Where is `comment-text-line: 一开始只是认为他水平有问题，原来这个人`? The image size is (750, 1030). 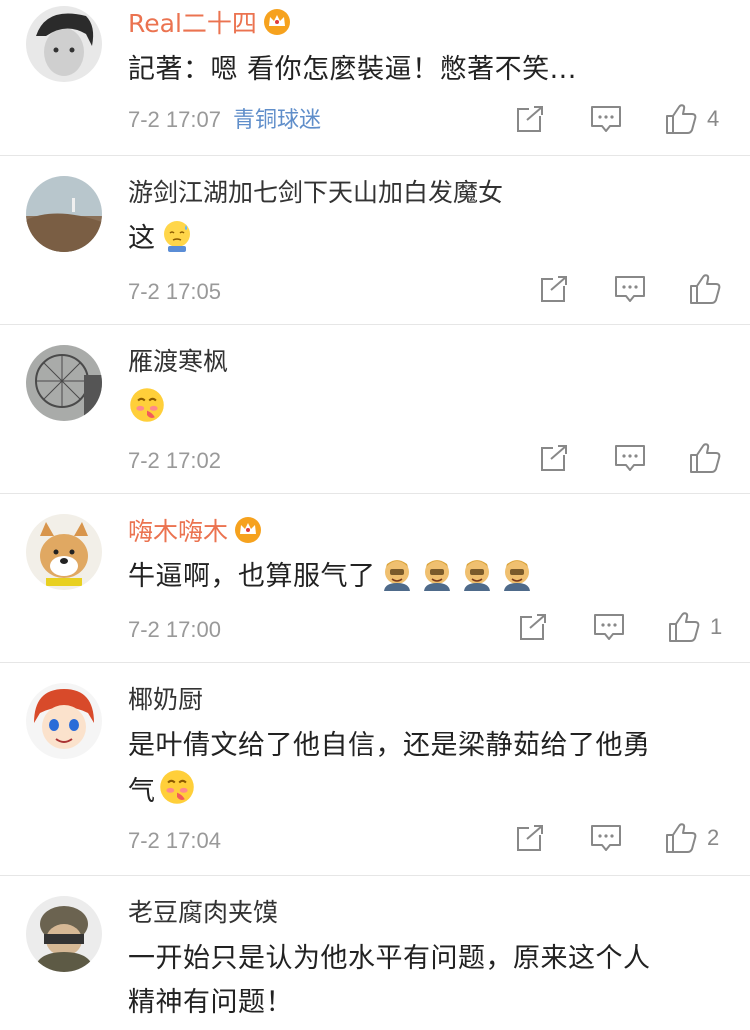 comment-text-line: 一开始只是认为他水平有问题，原来这个人 is located at coordinates (389, 958).